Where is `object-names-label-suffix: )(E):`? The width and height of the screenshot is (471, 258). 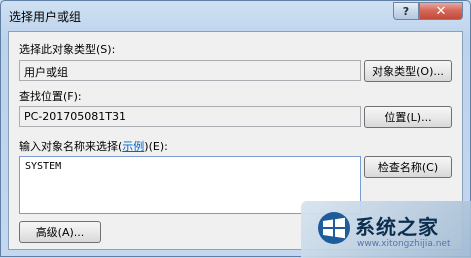 object-names-label-suffix: )(E): is located at coordinates (156, 146).